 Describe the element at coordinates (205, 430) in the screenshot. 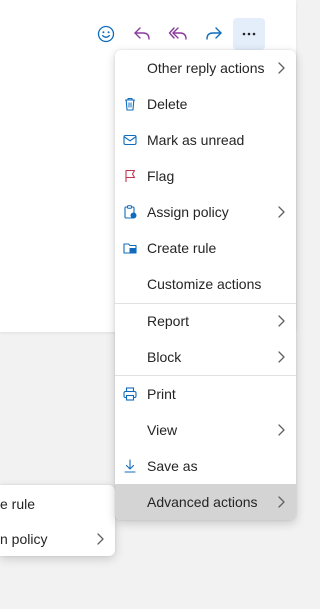

I see `menu-item-view: View` at that location.